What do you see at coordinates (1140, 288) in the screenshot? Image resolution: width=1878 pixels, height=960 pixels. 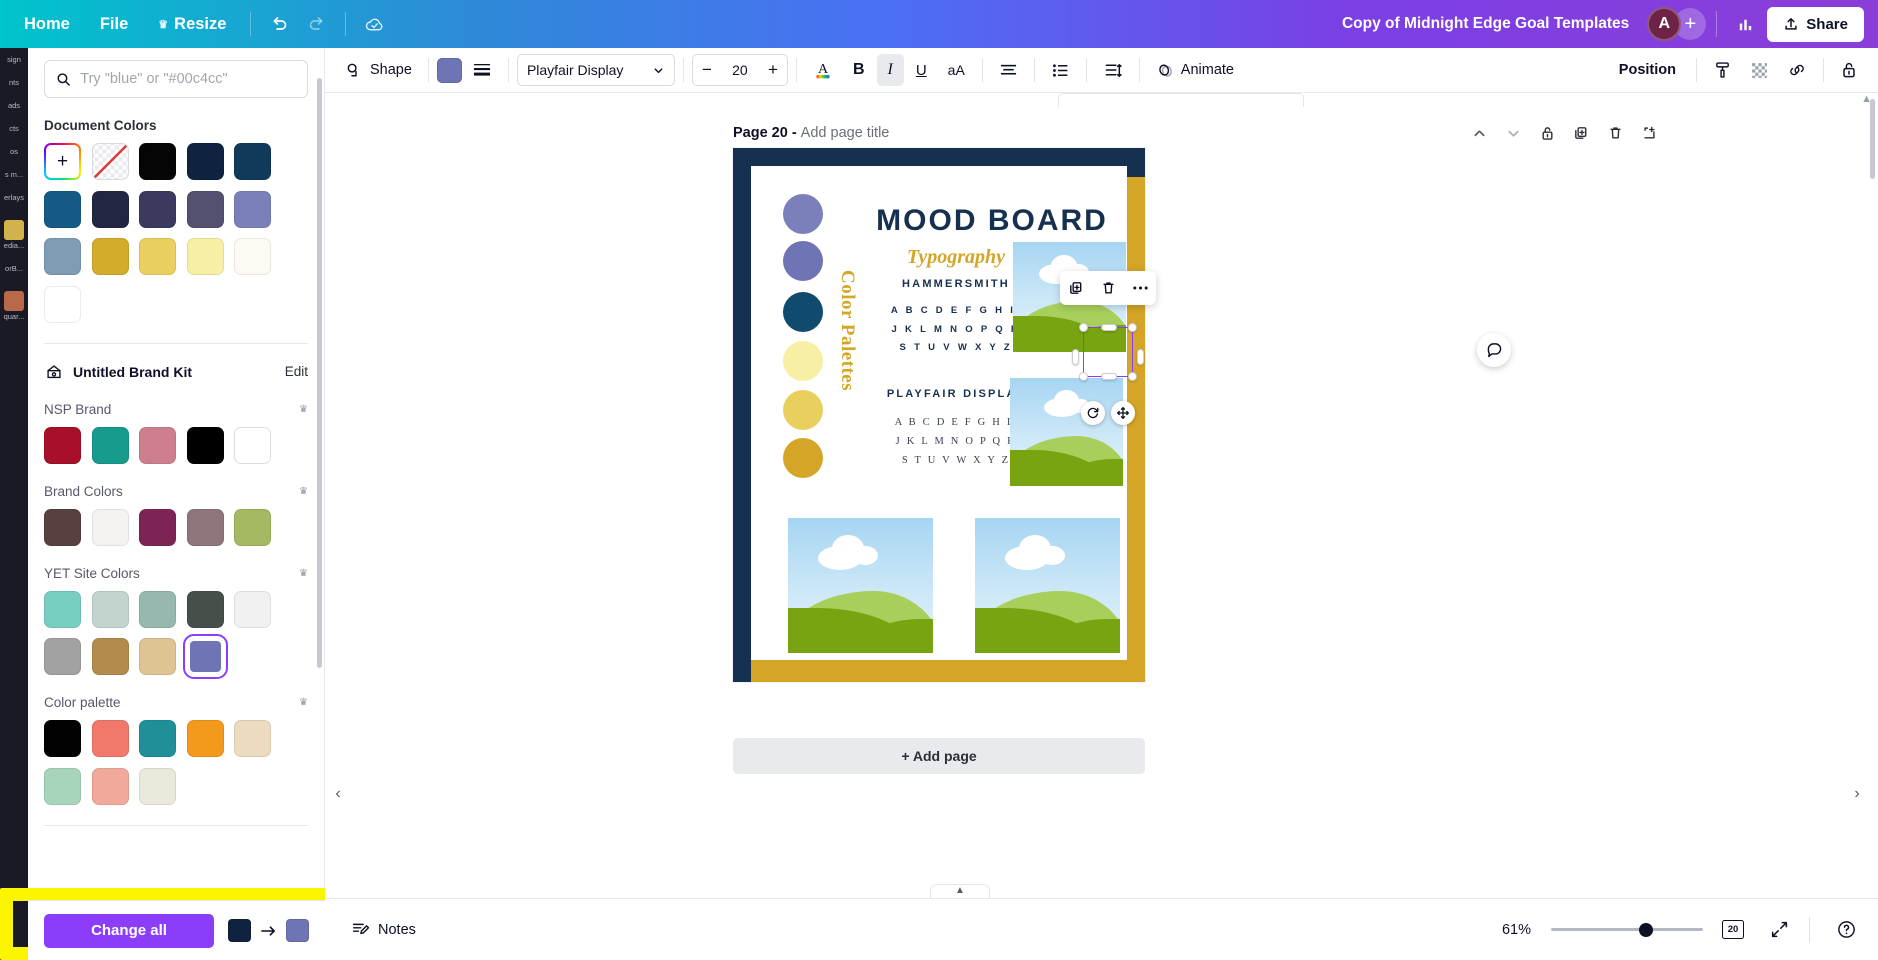 I see `more-options-button` at bounding box center [1140, 288].